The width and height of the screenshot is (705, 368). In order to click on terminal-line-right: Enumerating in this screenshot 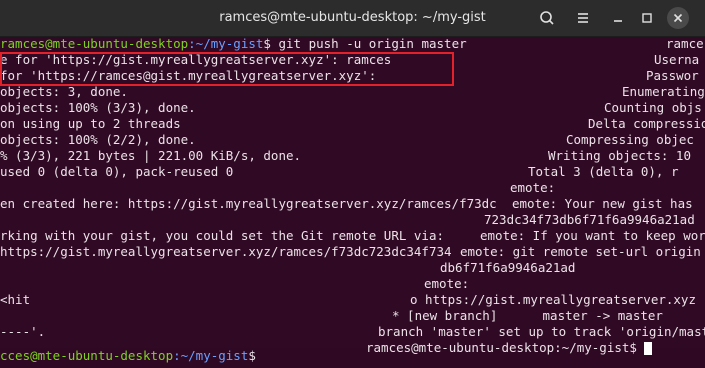, I will do `click(663, 91)`.